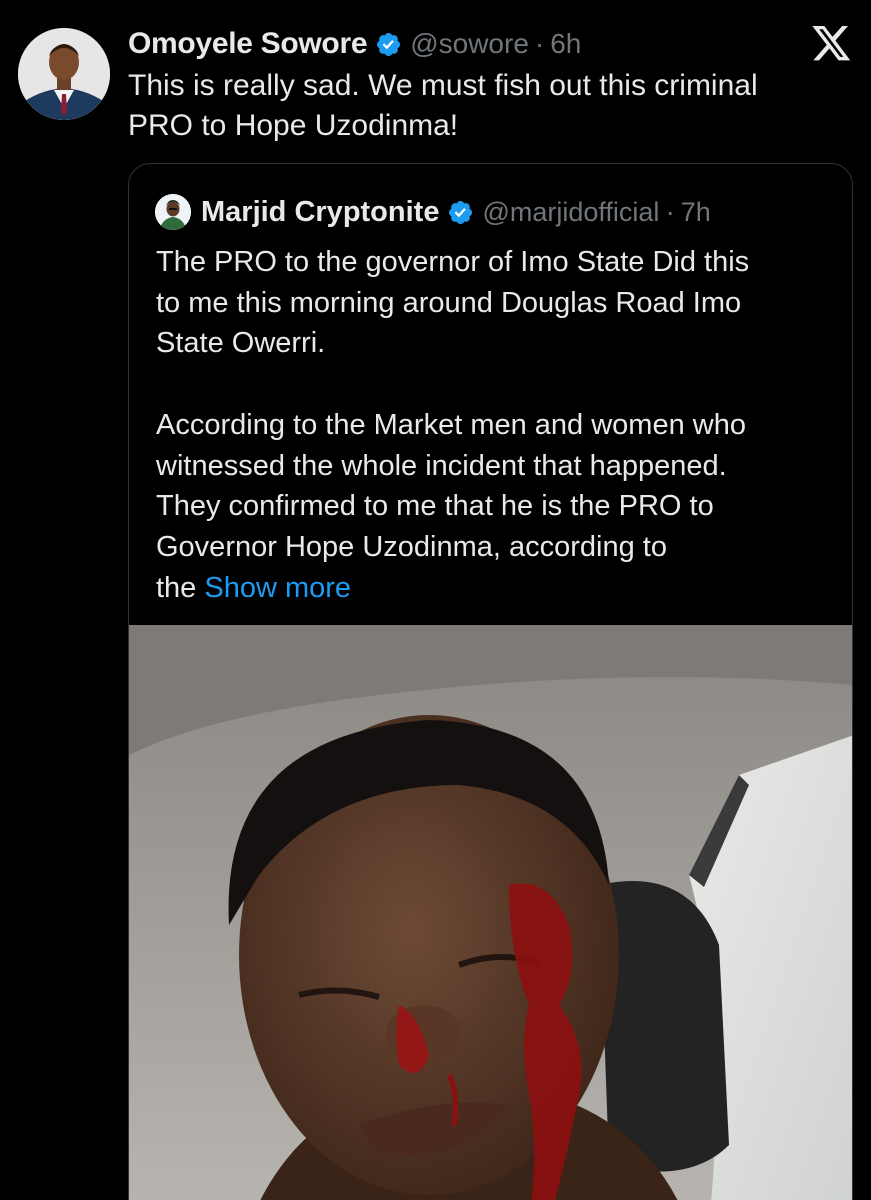  What do you see at coordinates (241, 343) in the screenshot?
I see `quoted-text-line: State Owerri.` at bounding box center [241, 343].